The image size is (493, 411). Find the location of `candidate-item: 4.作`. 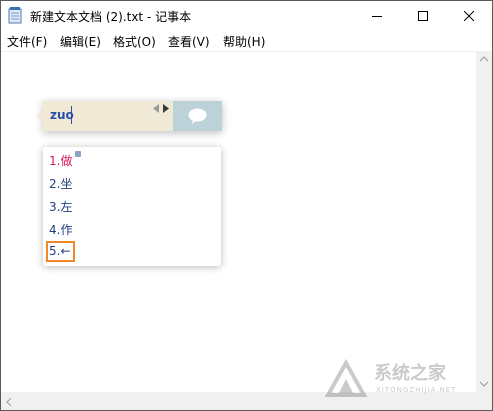

candidate-item: 4.作 is located at coordinates (60, 229).